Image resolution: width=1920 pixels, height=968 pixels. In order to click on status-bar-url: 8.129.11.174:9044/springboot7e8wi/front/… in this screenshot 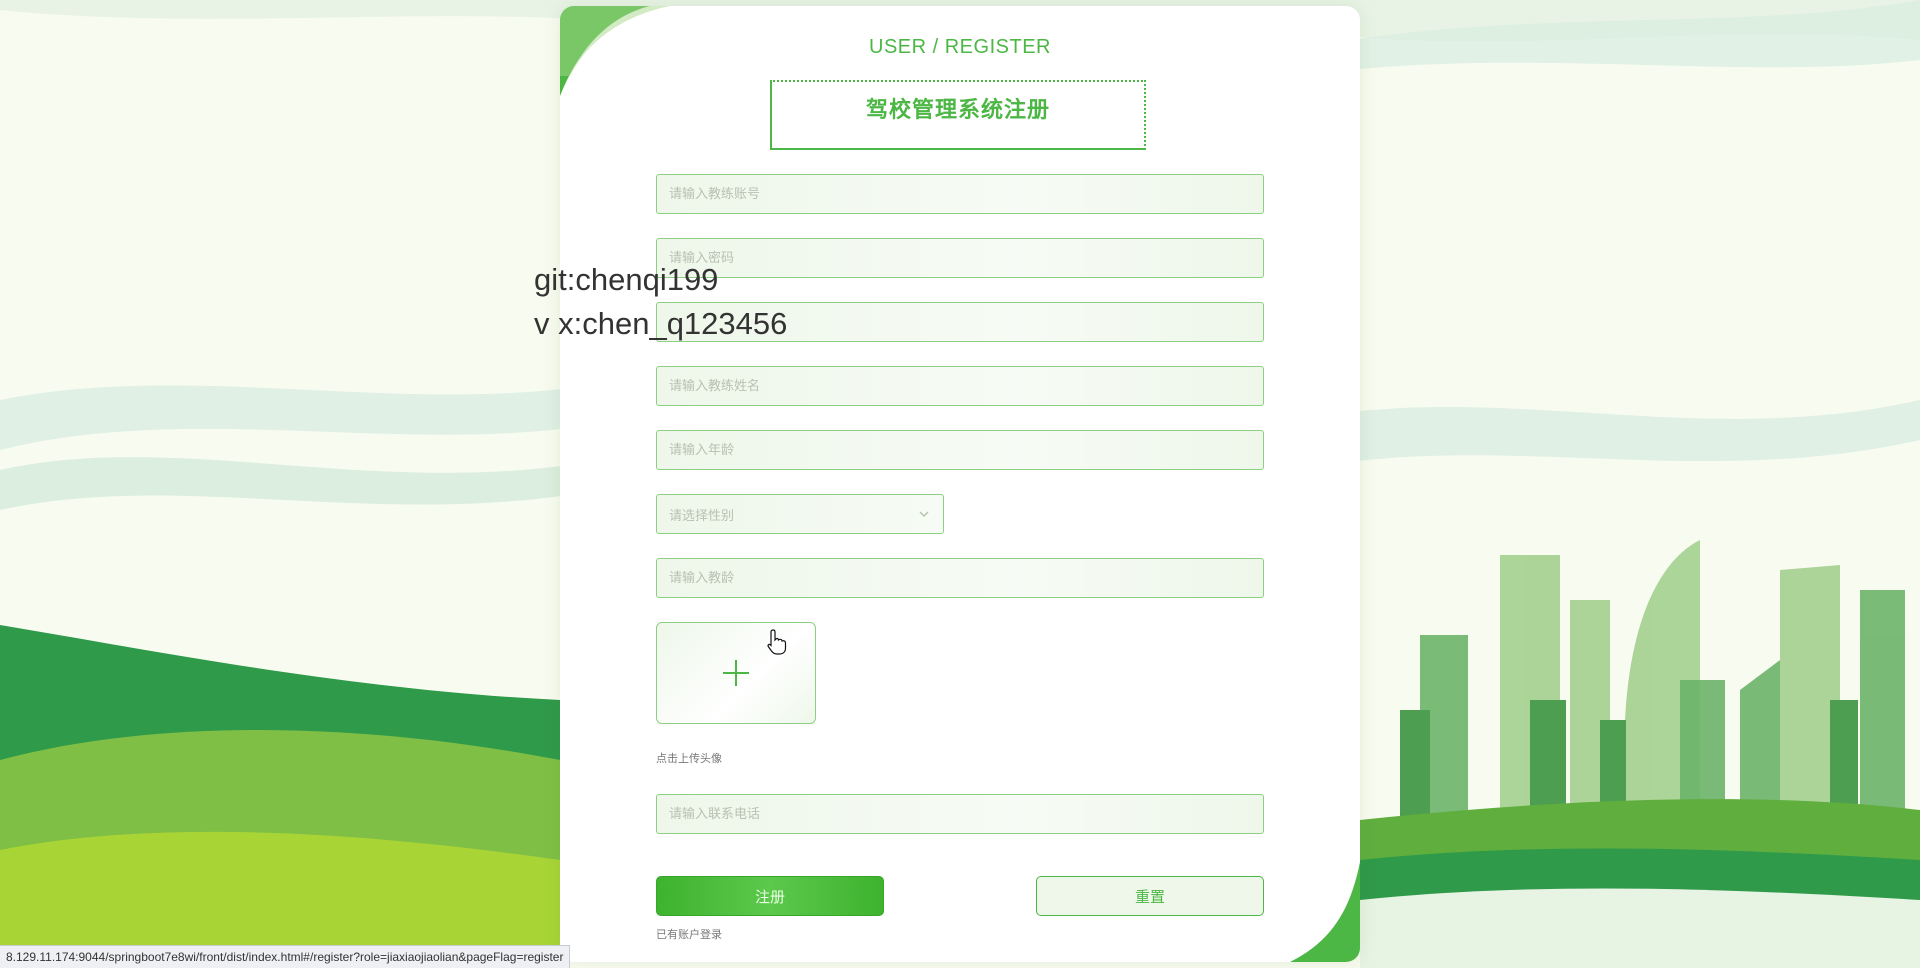, I will do `click(285, 956)`.